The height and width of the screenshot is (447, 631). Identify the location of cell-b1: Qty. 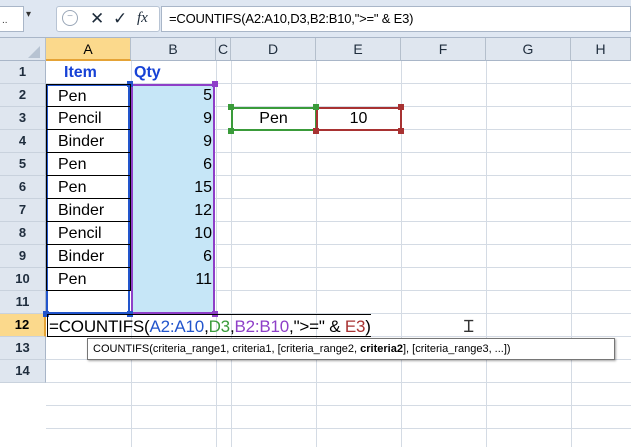
(173, 72).